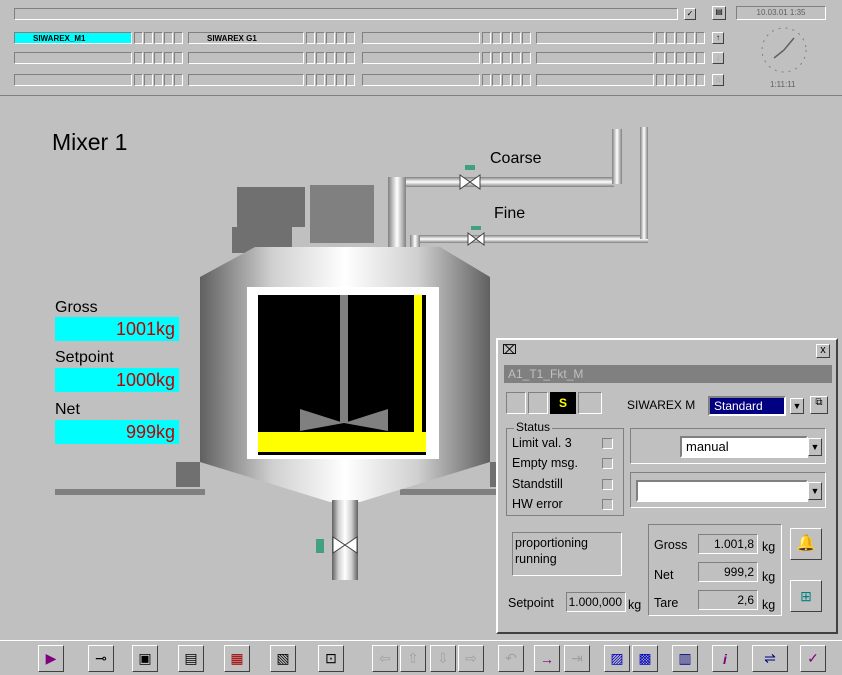  What do you see at coordinates (283, 658) in the screenshot?
I see `report-icon: ▧` at bounding box center [283, 658].